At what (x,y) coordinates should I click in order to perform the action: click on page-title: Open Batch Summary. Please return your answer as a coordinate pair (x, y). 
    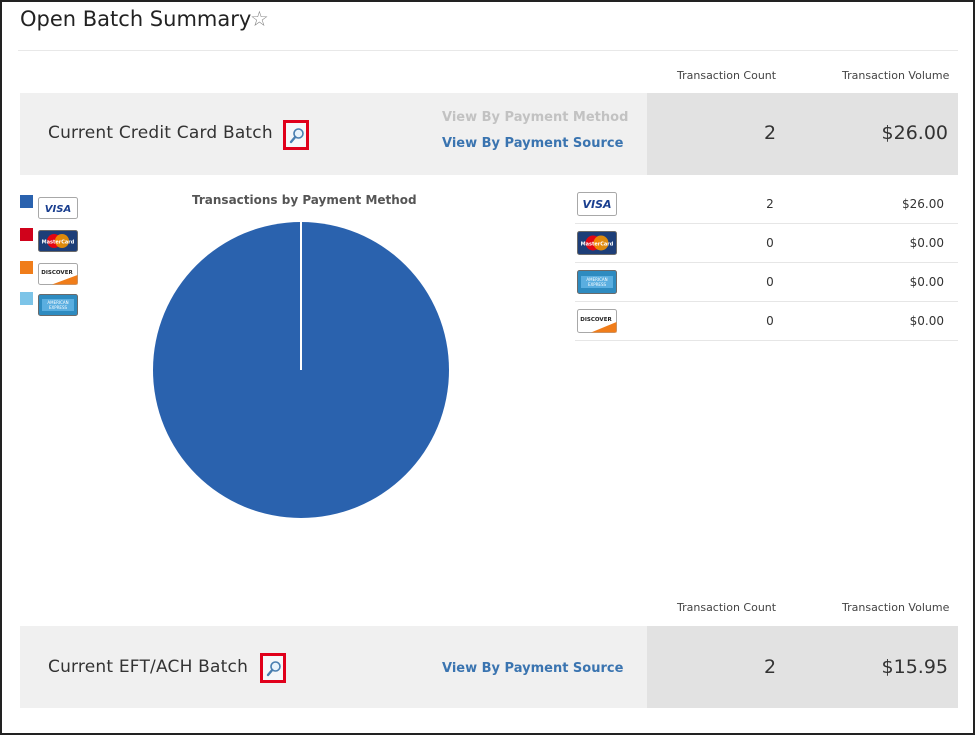
    Looking at the image, I should click on (136, 19).